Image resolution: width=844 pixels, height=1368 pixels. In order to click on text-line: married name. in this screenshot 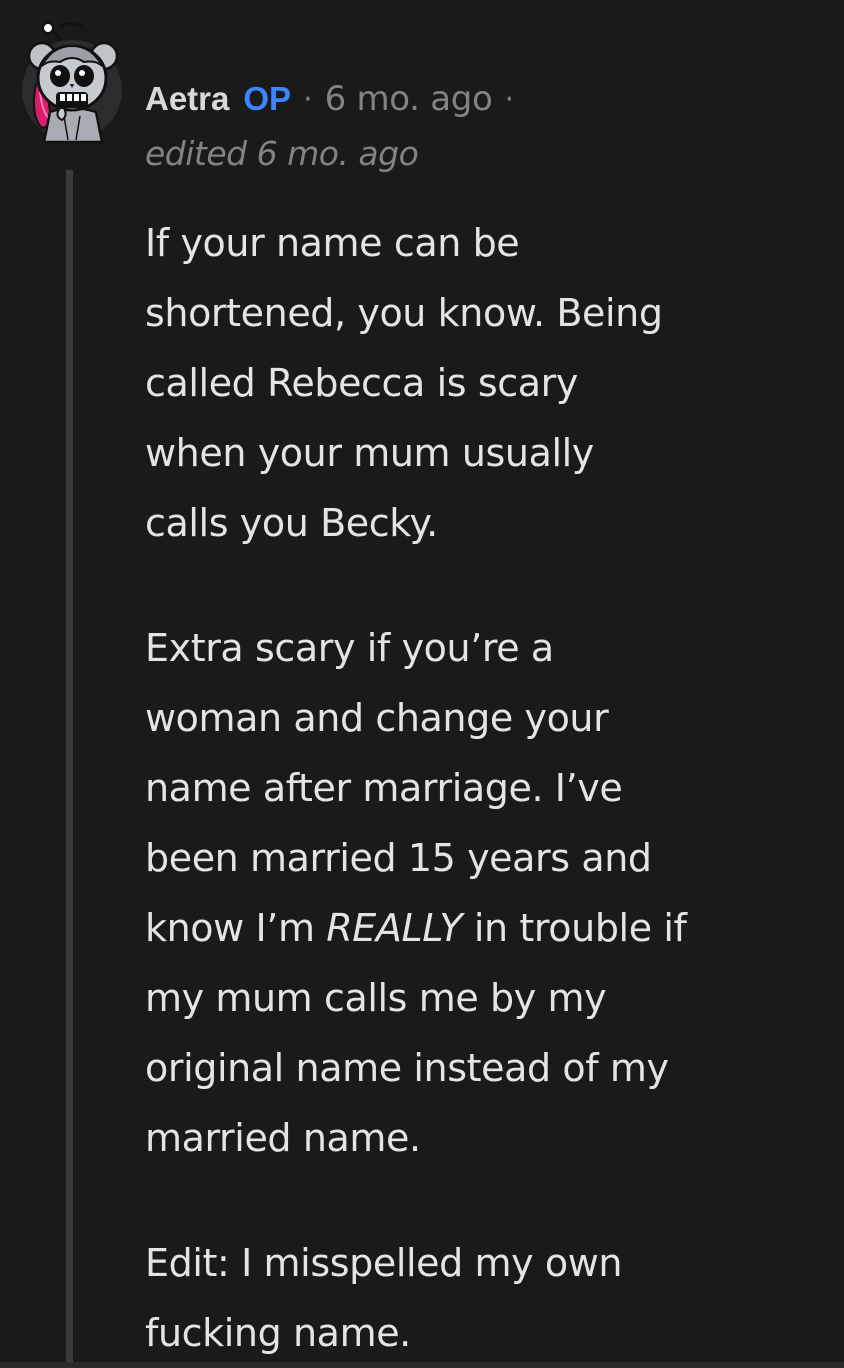, I will do `click(283, 1138)`.